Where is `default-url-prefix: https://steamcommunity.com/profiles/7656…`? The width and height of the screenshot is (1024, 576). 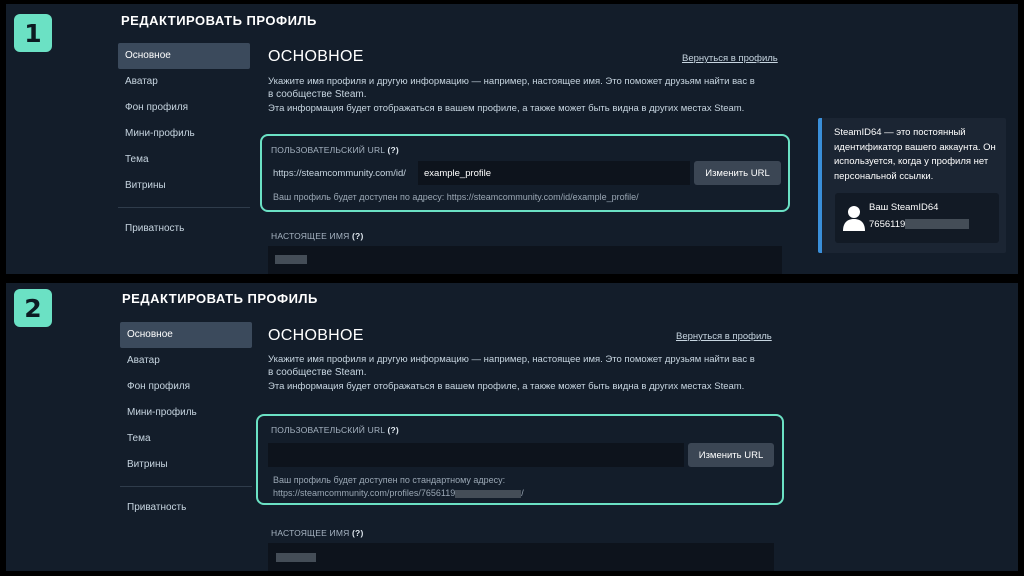 default-url-prefix: https://steamcommunity.com/profiles/7656… is located at coordinates (364, 493).